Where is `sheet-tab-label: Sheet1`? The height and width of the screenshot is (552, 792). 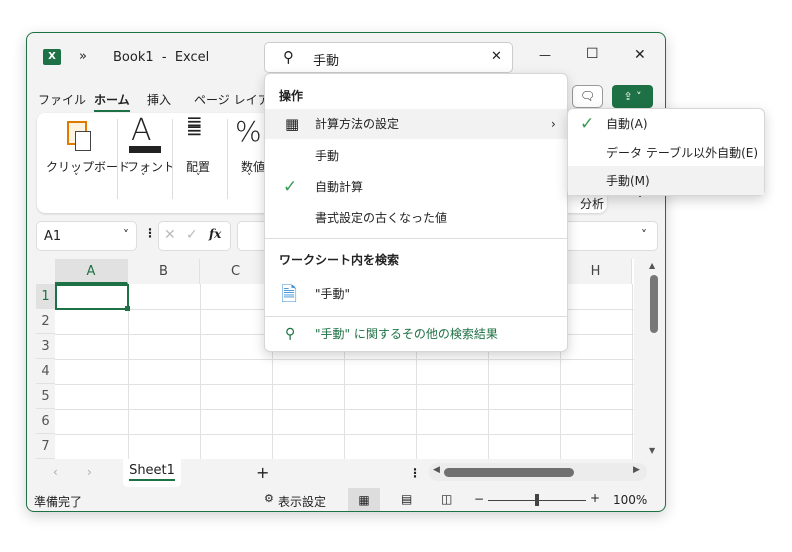
sheet-tab-label: Sheet1 is located at coordinates (152, 472).